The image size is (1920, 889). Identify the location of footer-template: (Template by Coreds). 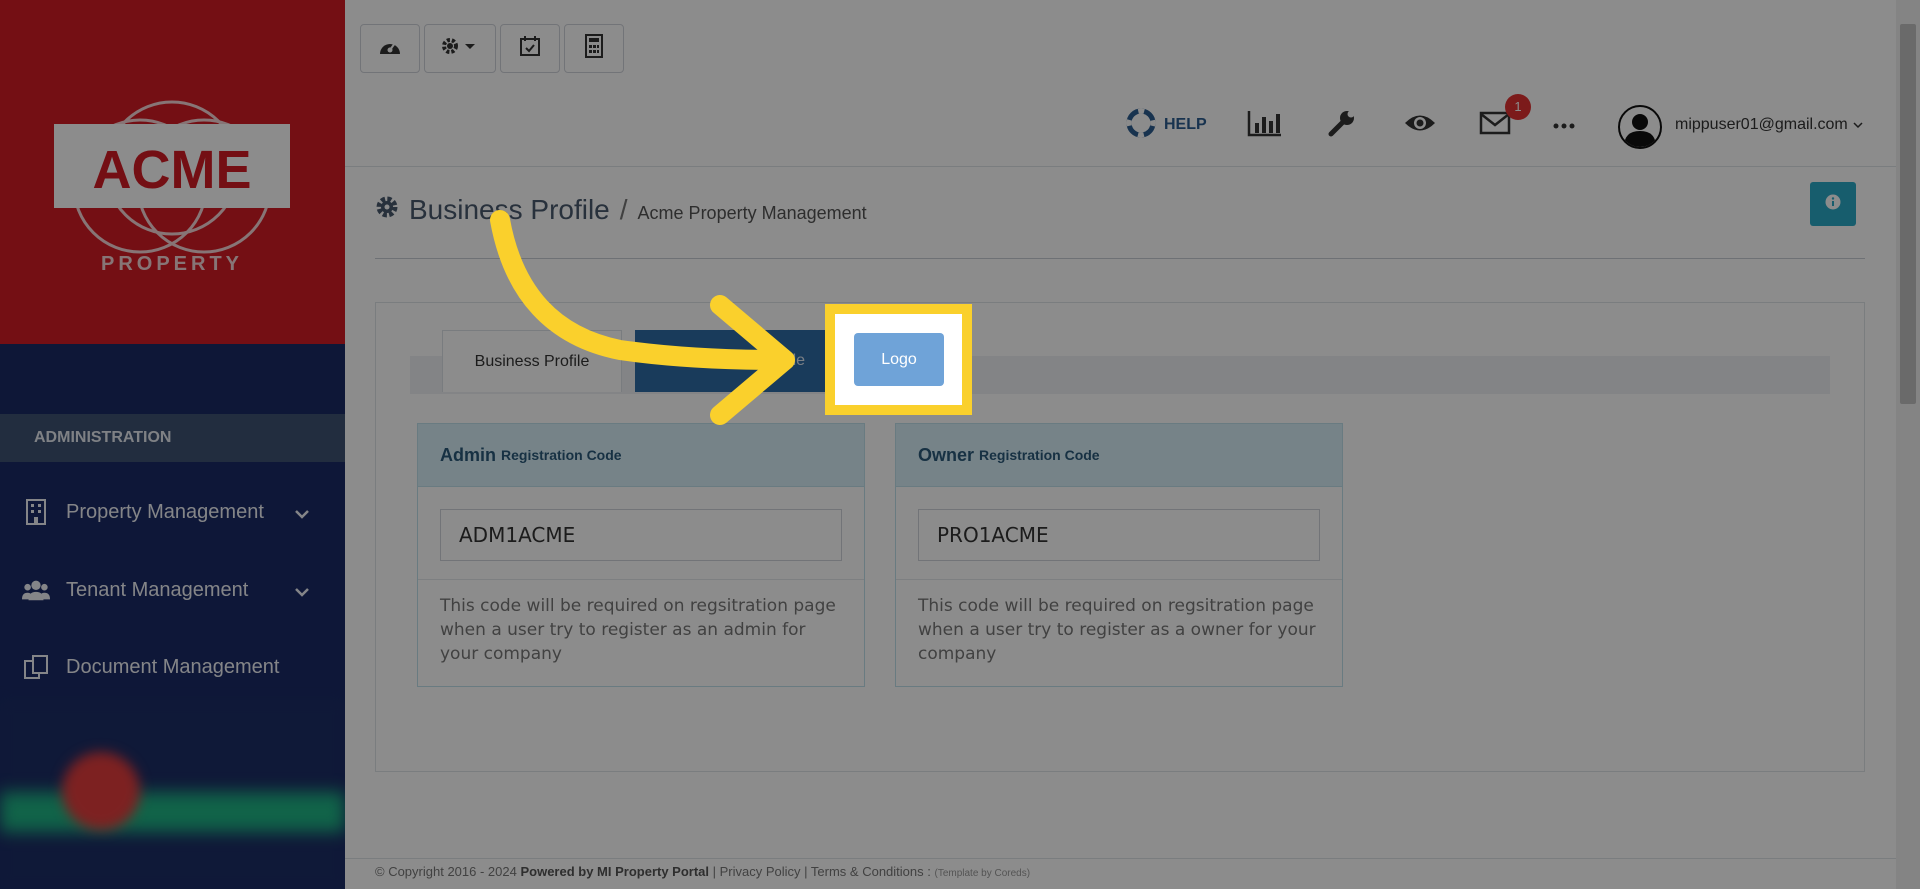
(982, 873).